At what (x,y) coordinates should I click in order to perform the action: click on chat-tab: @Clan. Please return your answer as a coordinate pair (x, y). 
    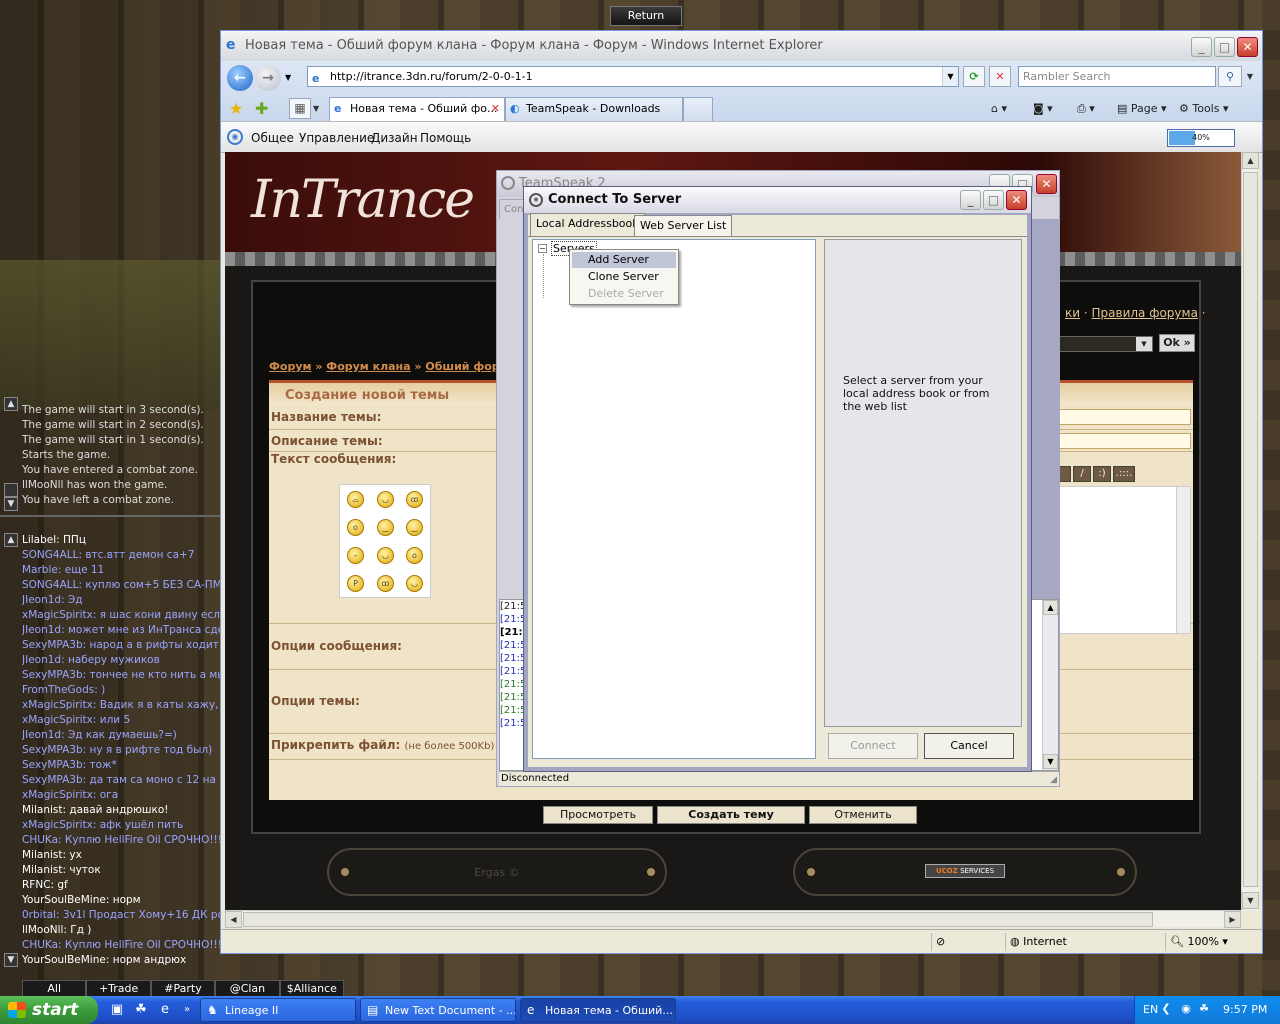
    Looking at the image, I should click on (247, 988).